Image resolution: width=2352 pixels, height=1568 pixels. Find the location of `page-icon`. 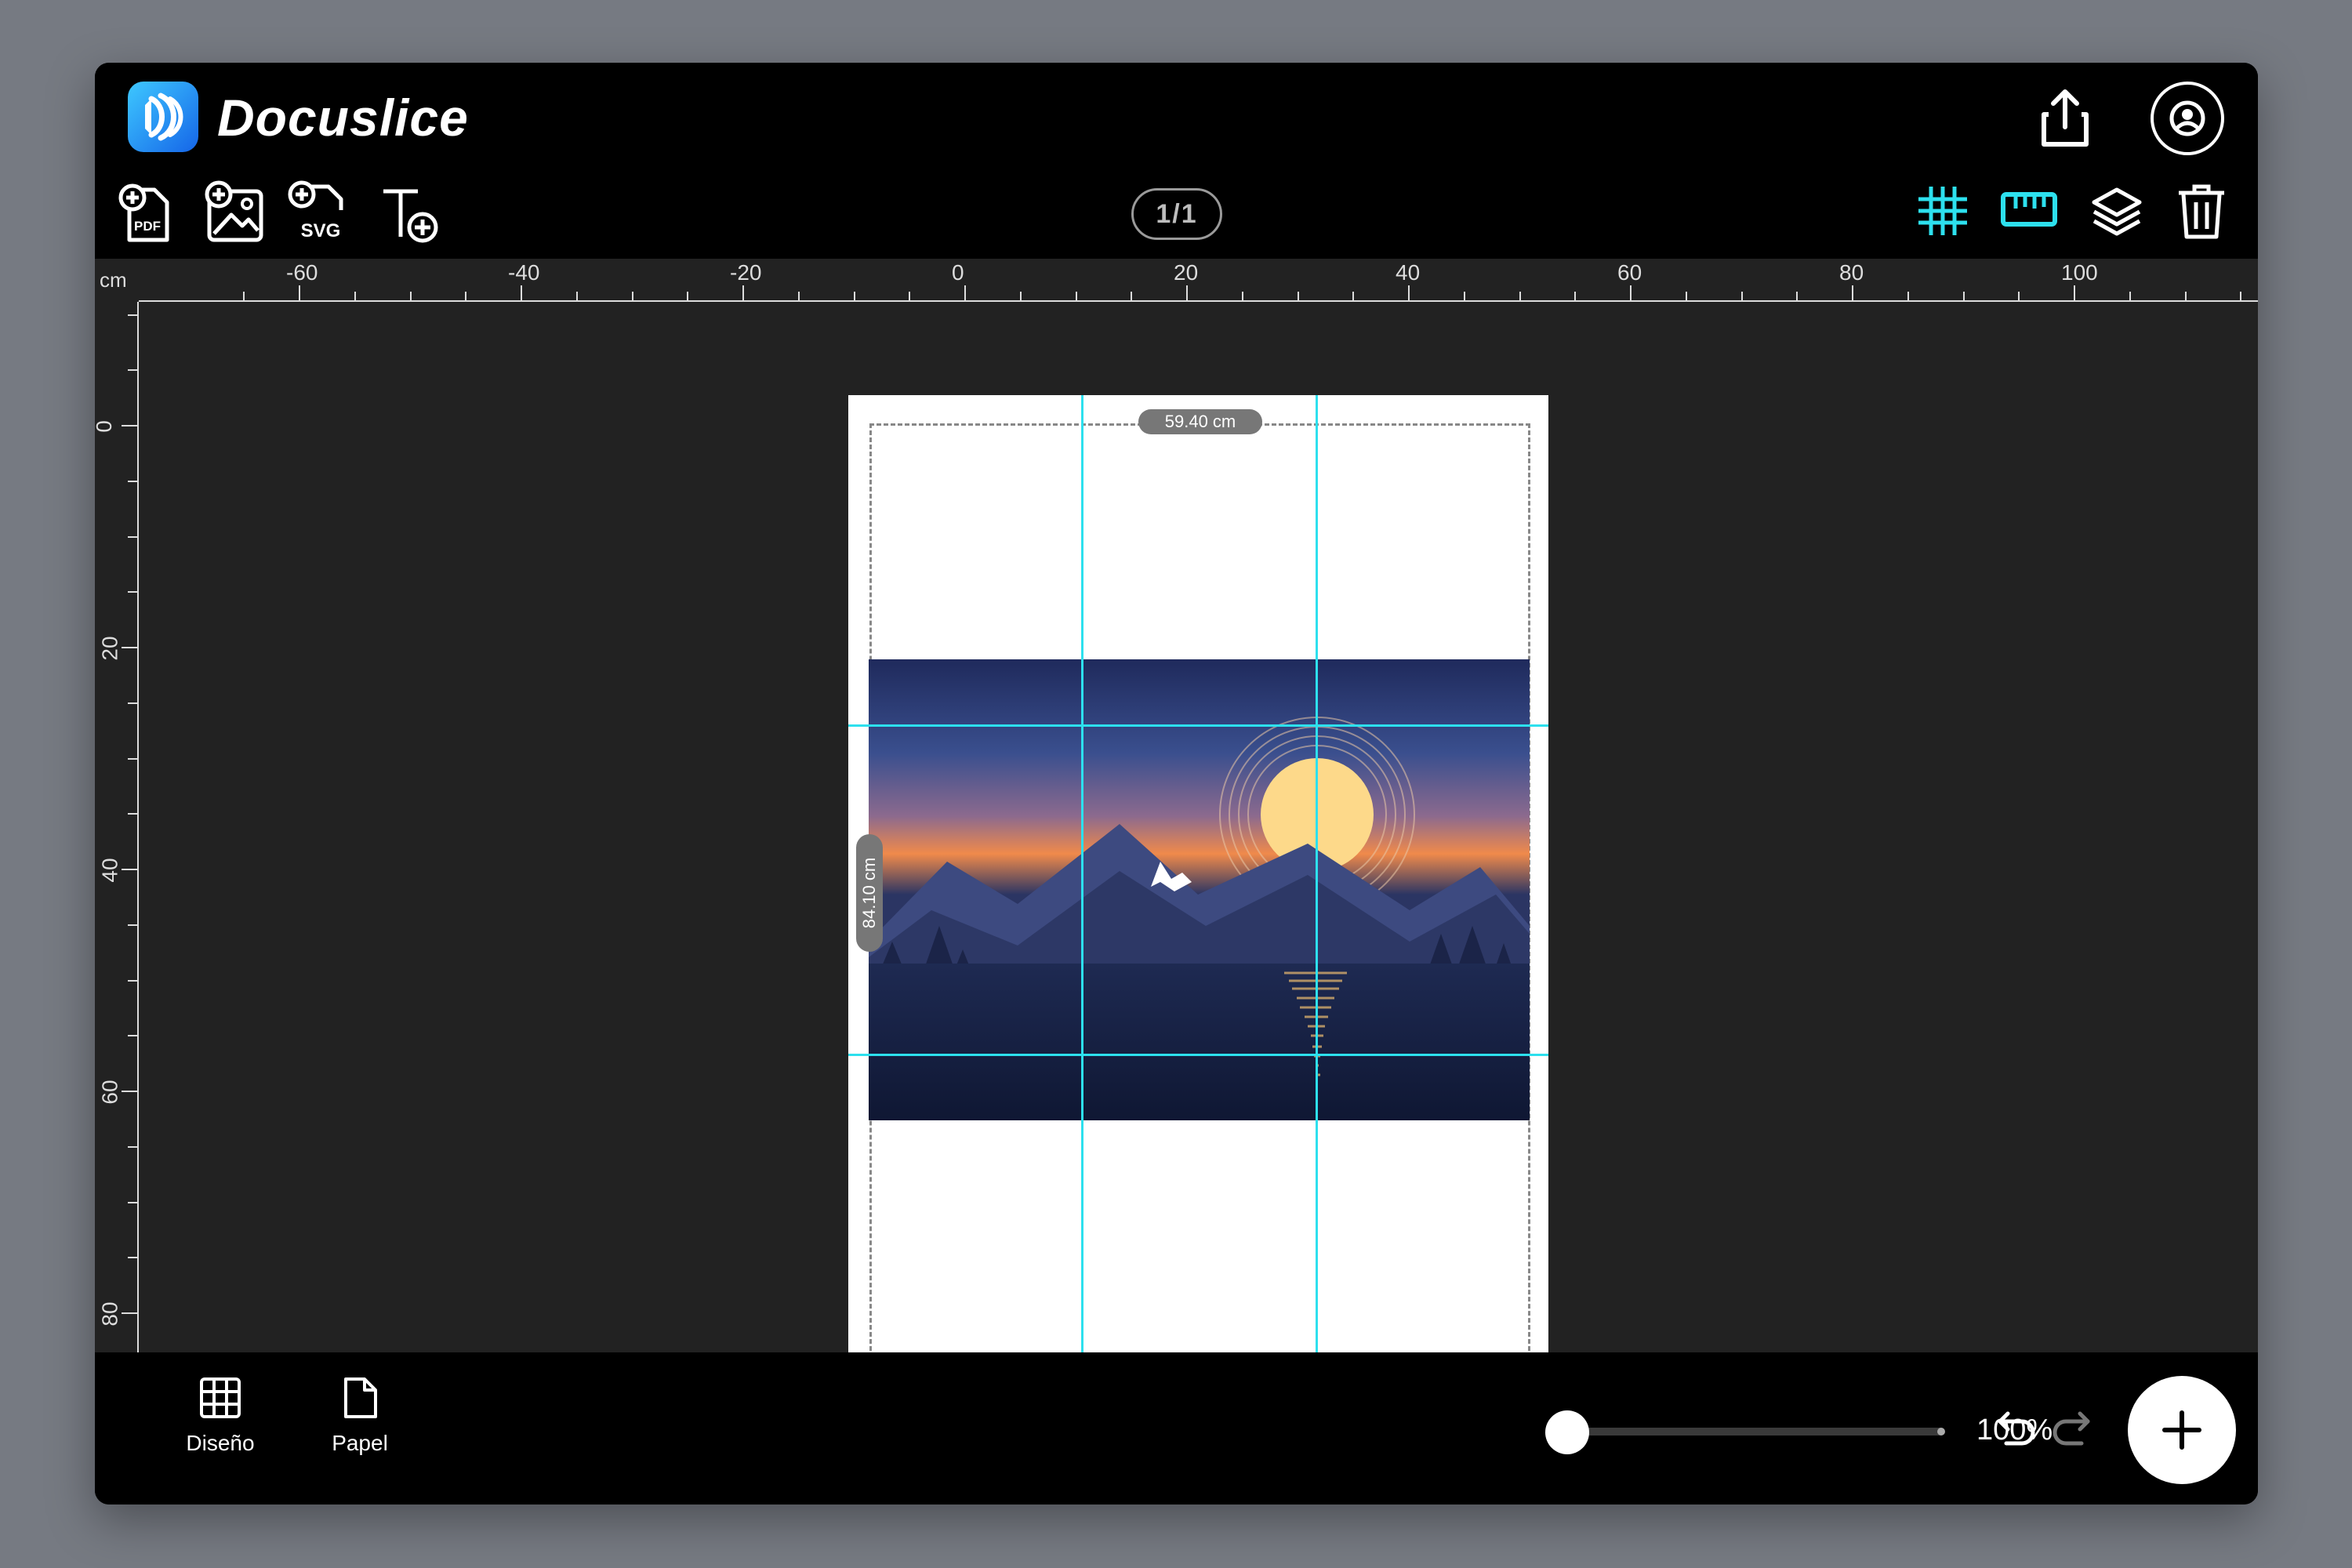

page-icon is located at coordinates (360, 1397).